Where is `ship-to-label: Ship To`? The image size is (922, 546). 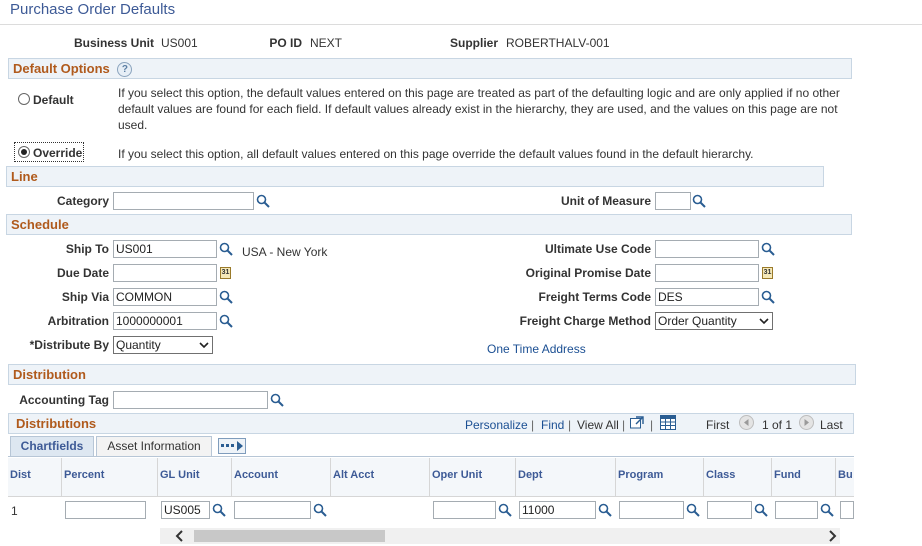
ship-to-label: Ship To is located at coordinates (87, 249).